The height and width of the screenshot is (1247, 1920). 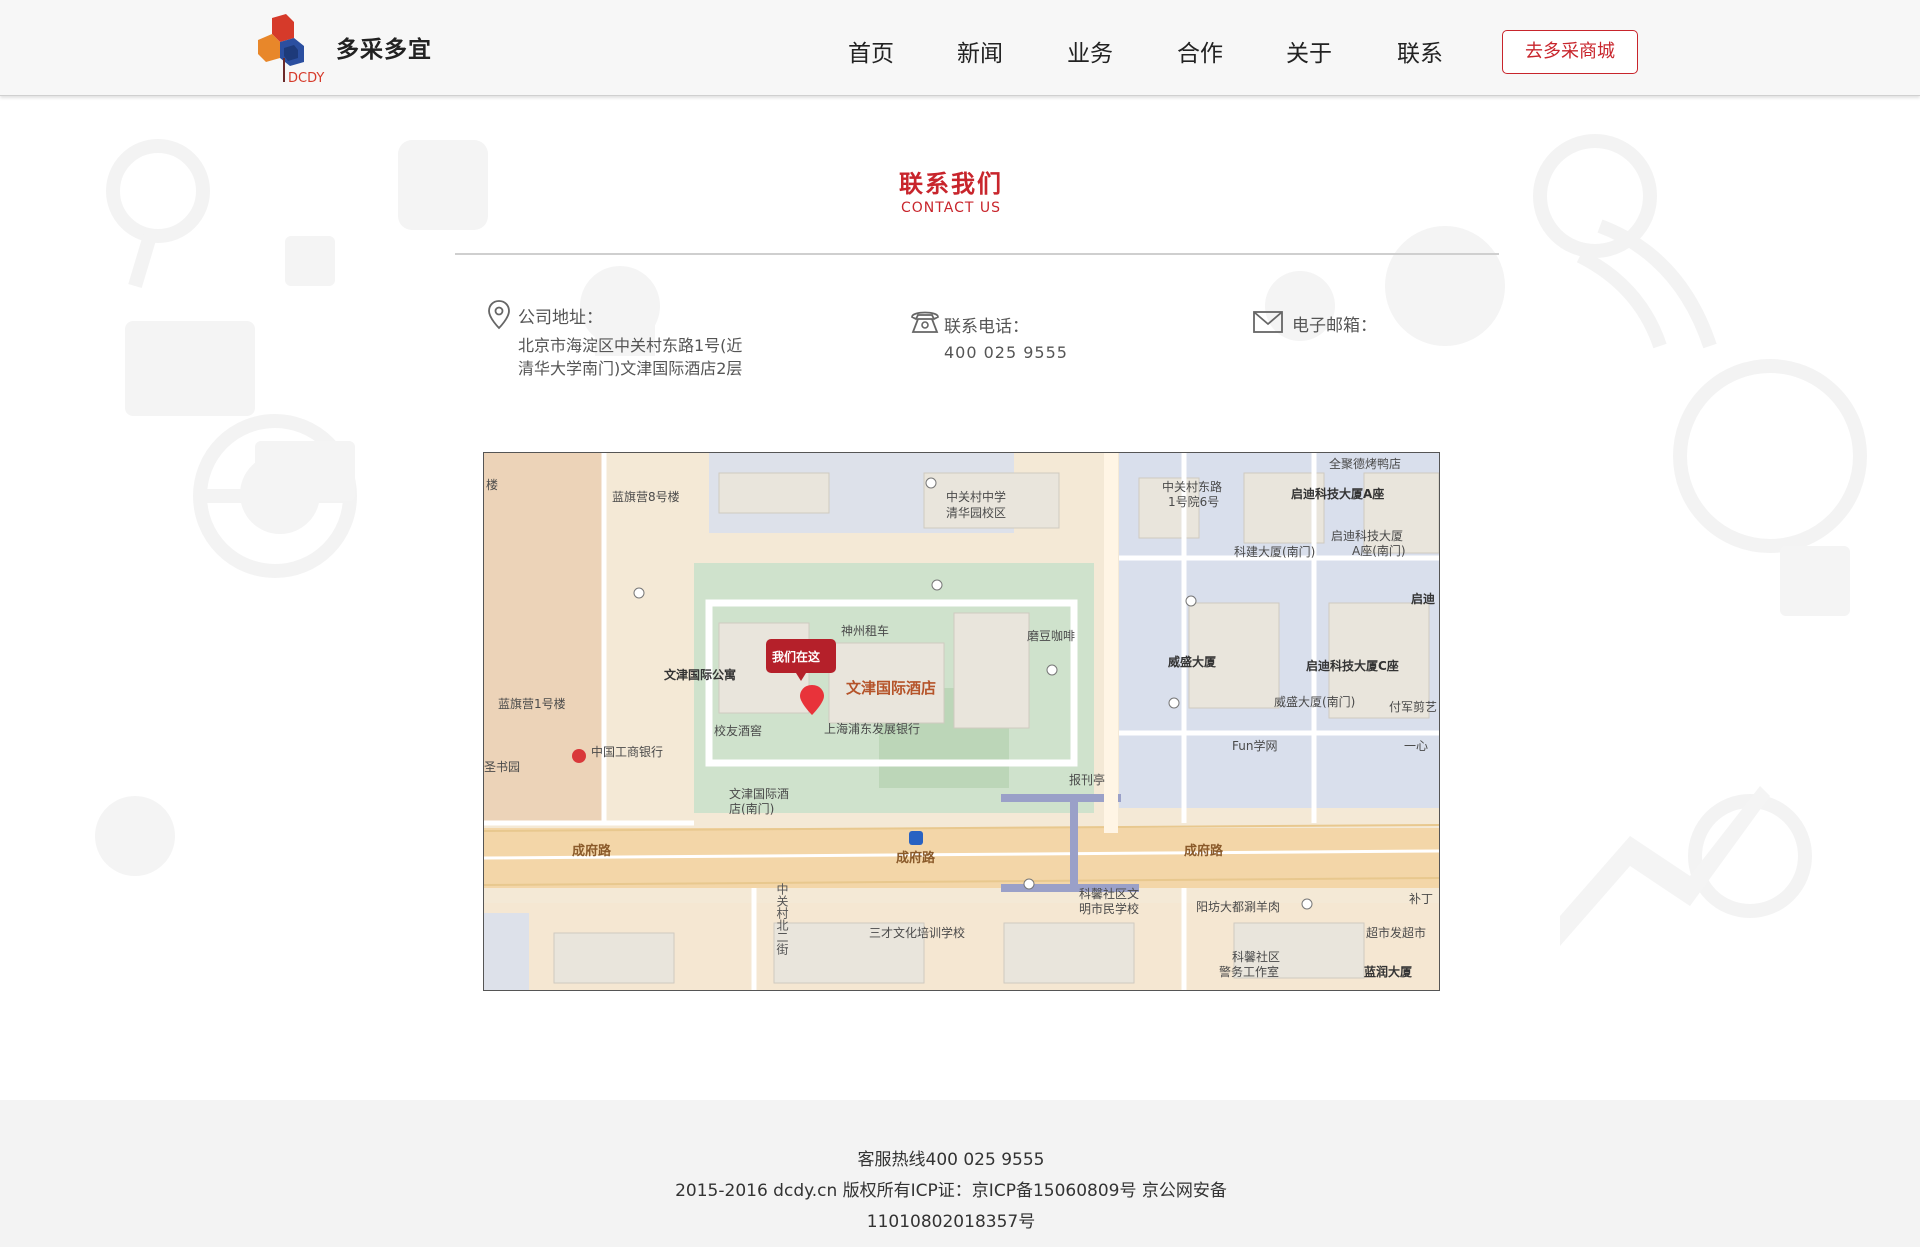 What do you see at coordinates (1087, 779) in the screenshot?
I see `map-label: 报刊亭` at bounding box center [1087, 779].